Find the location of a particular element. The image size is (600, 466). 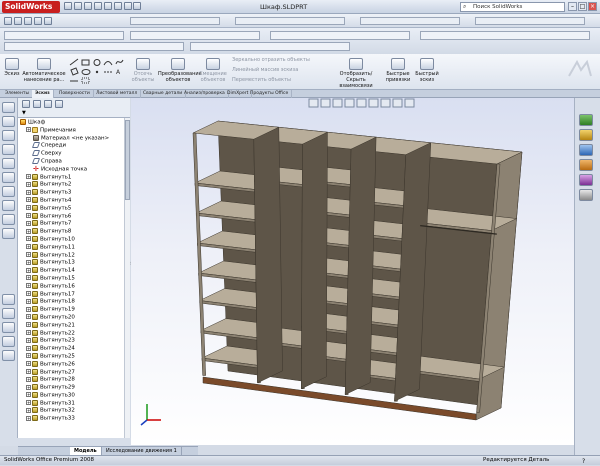

tree-item: Сверху is located at coordinates (75, 154).